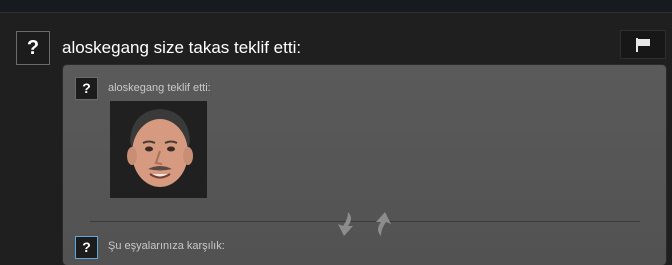  Describe the element at coordinates (166, 246) in the screenshot. I see `return-items-label: Şu eşyalarınıza karşılık:` at that location.